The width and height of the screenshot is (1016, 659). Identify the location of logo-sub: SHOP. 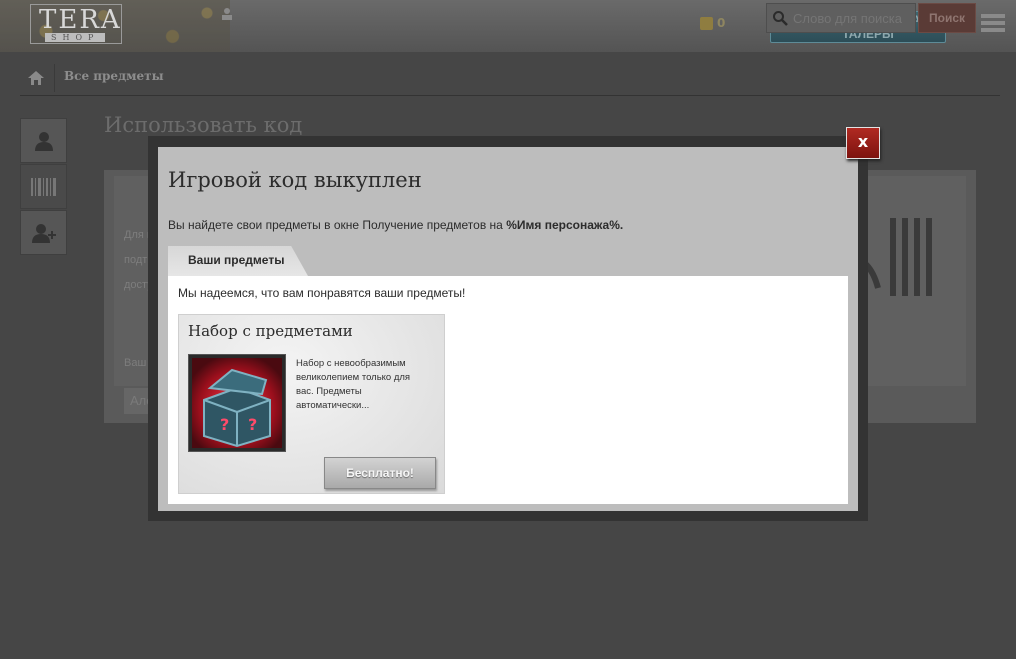
(75, 37).